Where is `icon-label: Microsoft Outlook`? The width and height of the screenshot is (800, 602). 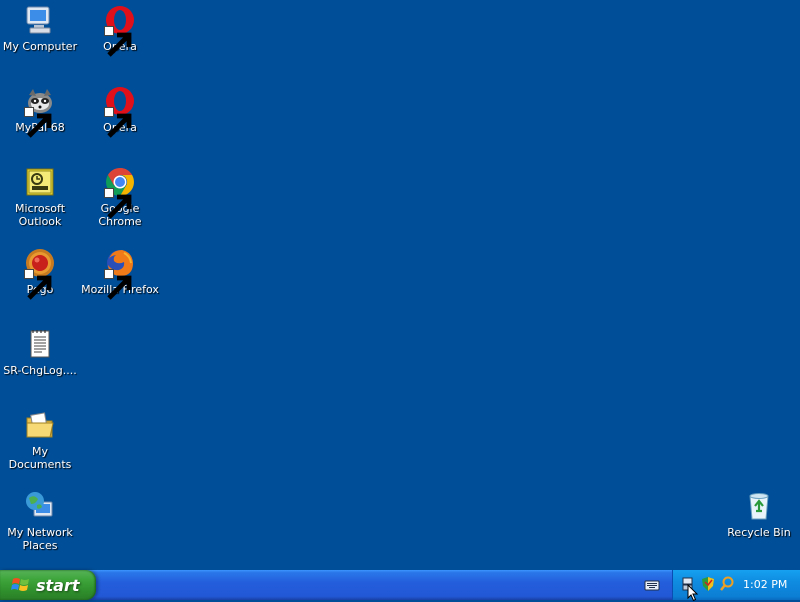
icon-label: Microsoft Outlook is located at coordinates (40, 215).